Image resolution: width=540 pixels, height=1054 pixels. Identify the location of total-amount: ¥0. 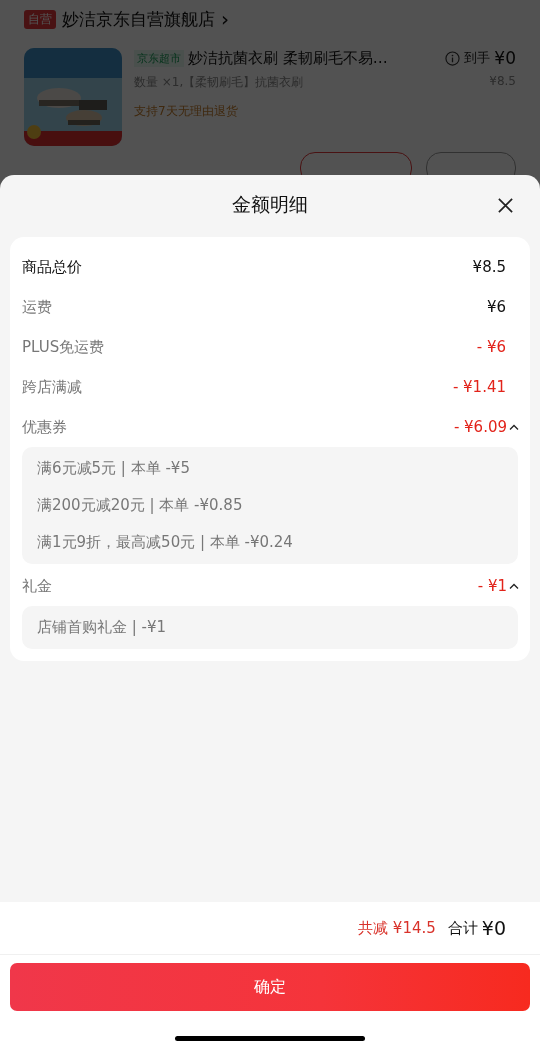
(493, 928).